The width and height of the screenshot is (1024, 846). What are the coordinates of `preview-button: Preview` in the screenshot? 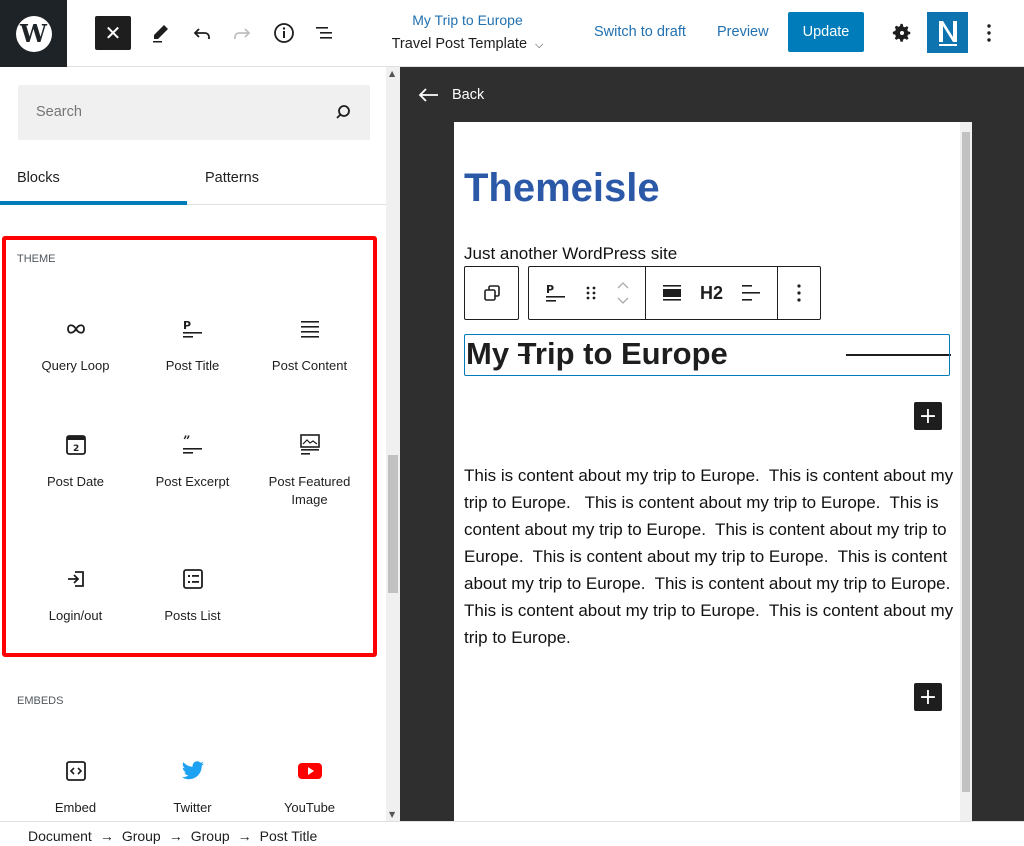 It's located at (743, 32).